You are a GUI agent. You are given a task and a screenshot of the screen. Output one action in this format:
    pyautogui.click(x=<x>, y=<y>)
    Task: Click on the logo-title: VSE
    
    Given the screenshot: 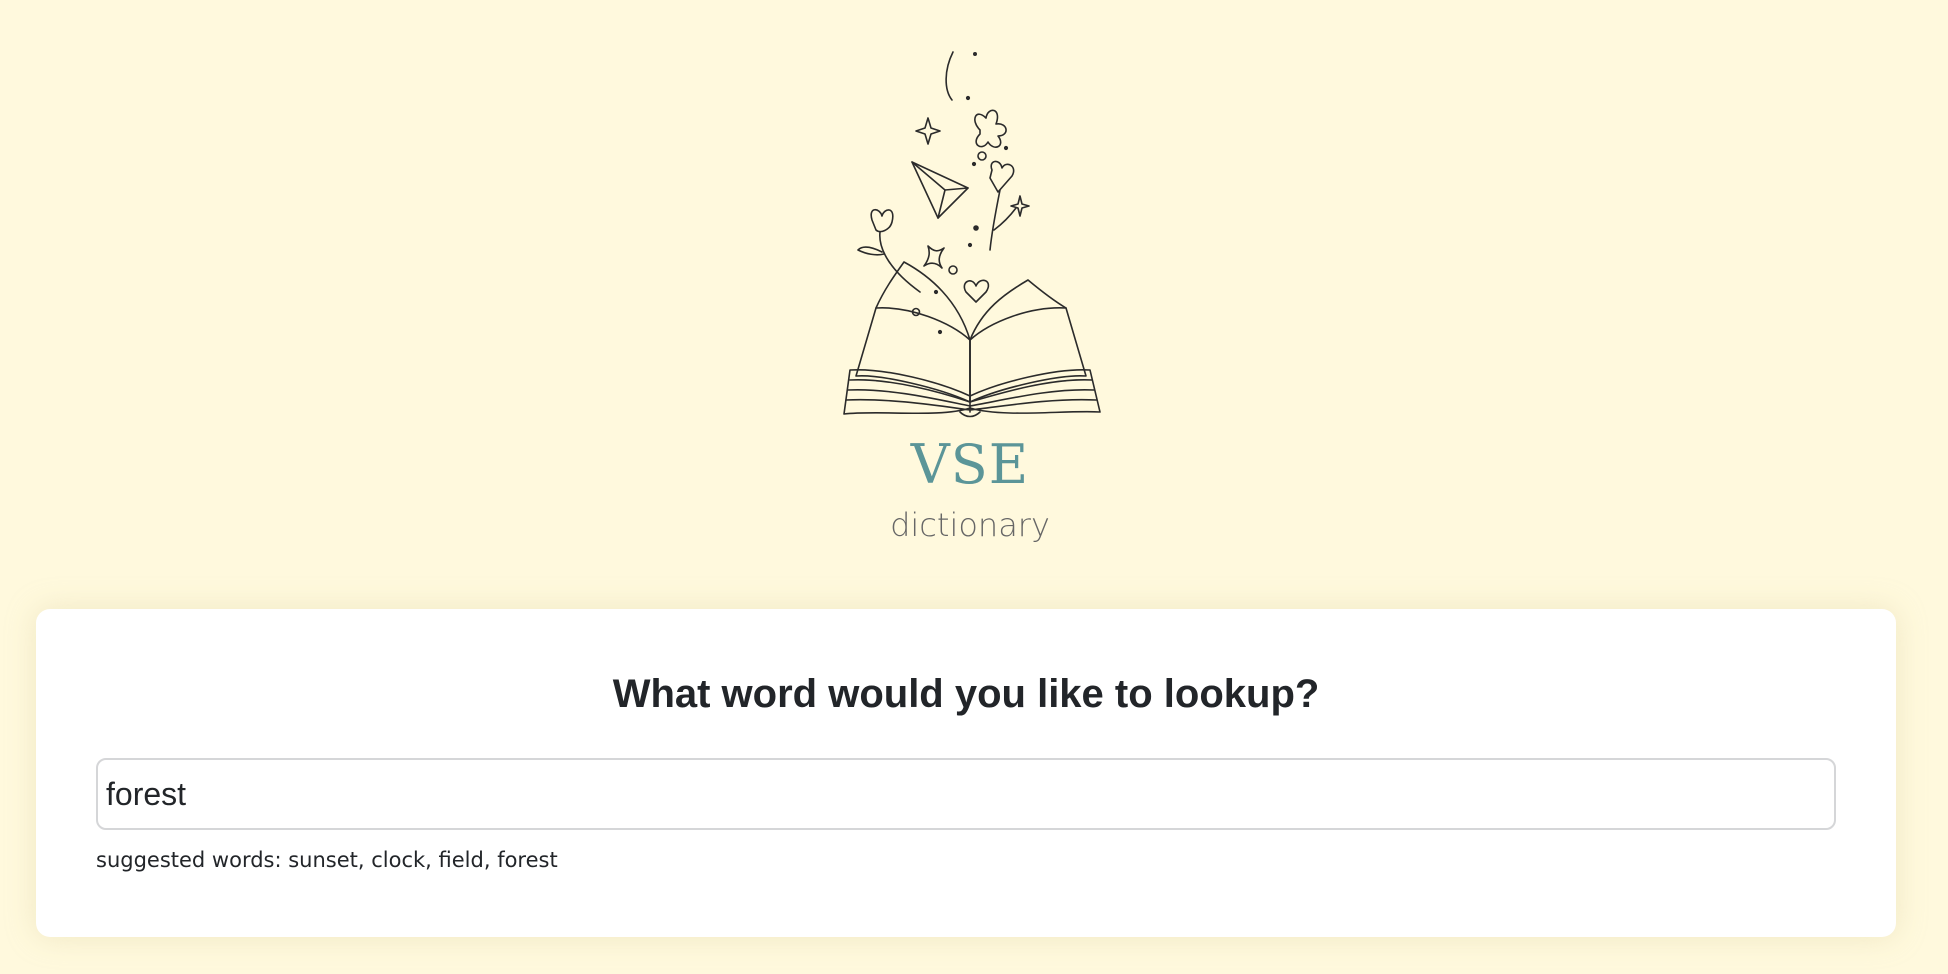 What is the action you would take?
    pyautogui.click(x=970, y=464)
    